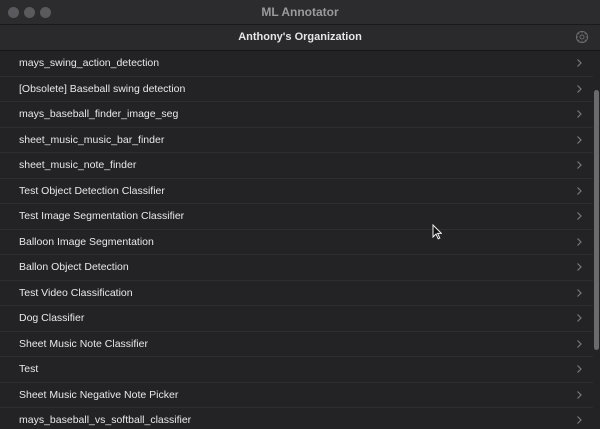  What do you see at coordinates (78, 165) in the screenshot?
I see `project-name: sheet_music_note_finder` at bounding box center [78, 165].